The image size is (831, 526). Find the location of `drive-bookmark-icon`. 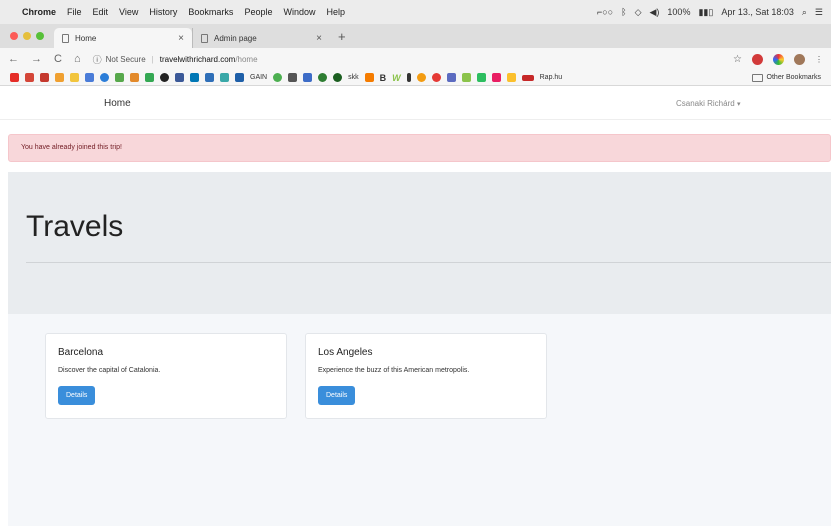

drive-bookmark-icon is located at coordinates (149, 77).